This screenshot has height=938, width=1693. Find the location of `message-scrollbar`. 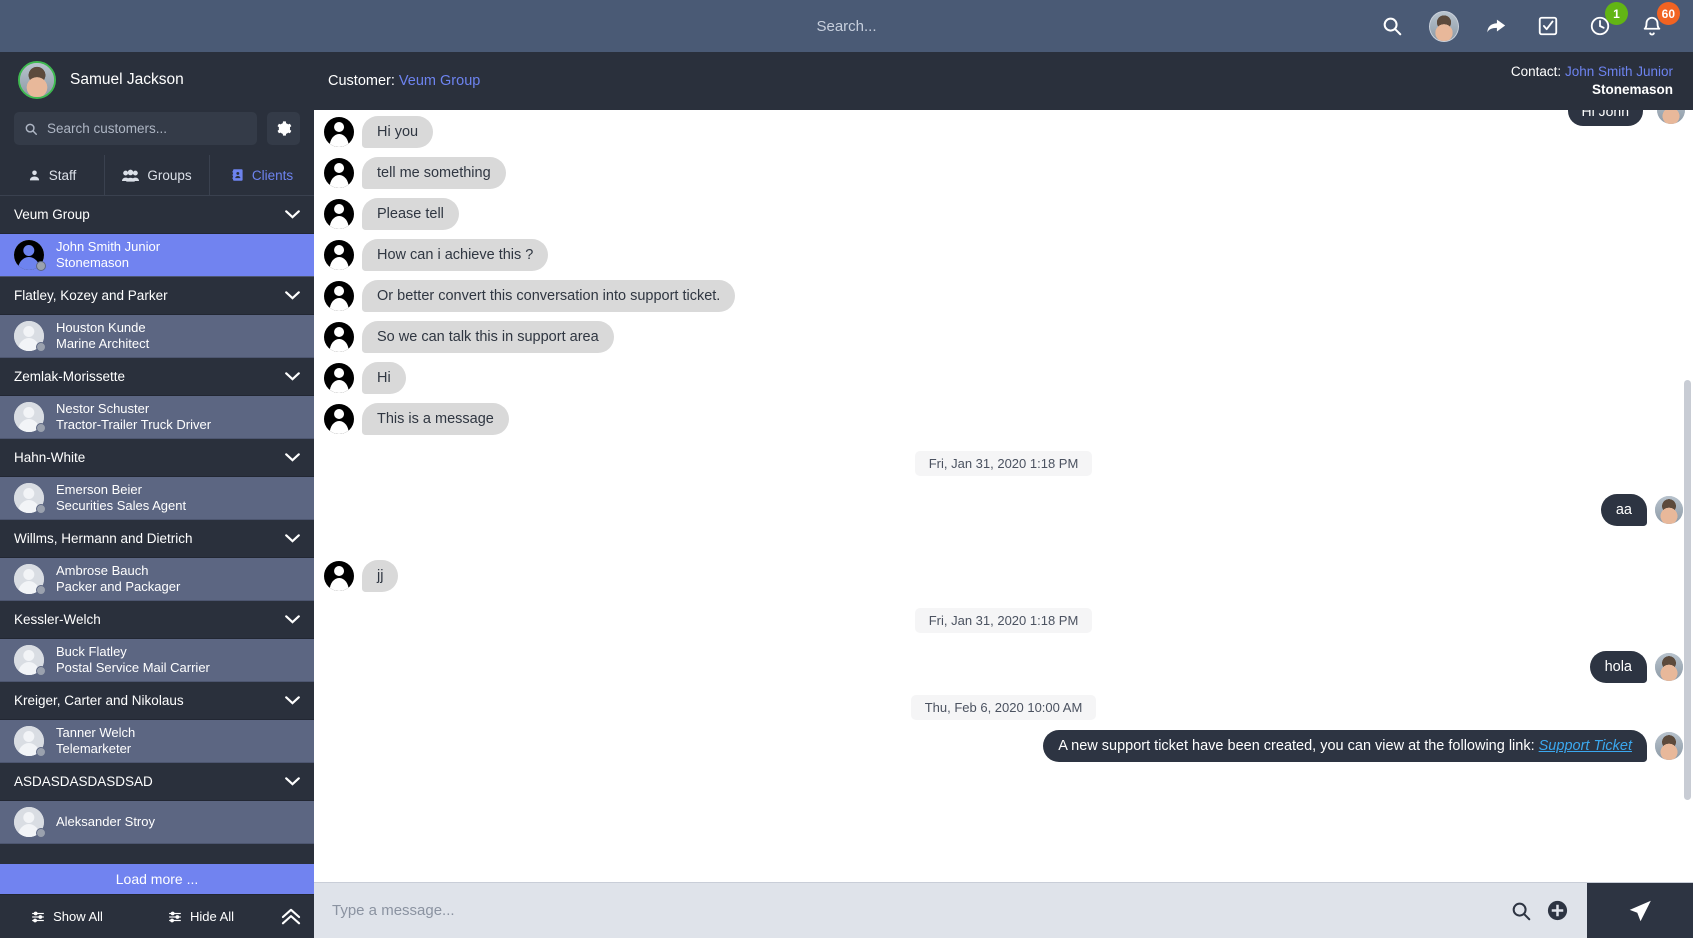

message-scrollbar is located at coordinates (1687, 590).